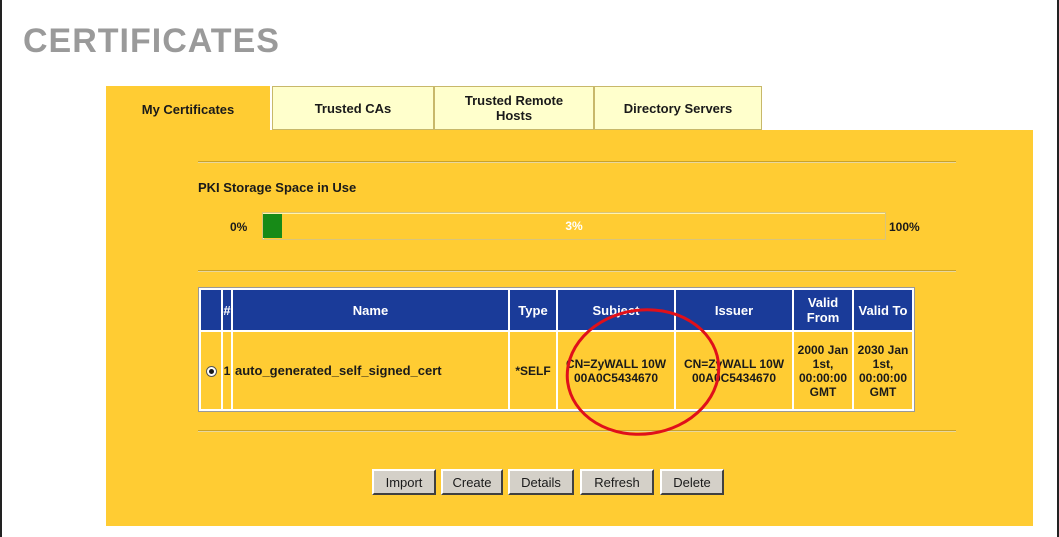  What do you see at coordinates (353, 108) in the screenshot?
I see `tab-trusted-cas: Trusted CAs` at bounding box center [353, 108].